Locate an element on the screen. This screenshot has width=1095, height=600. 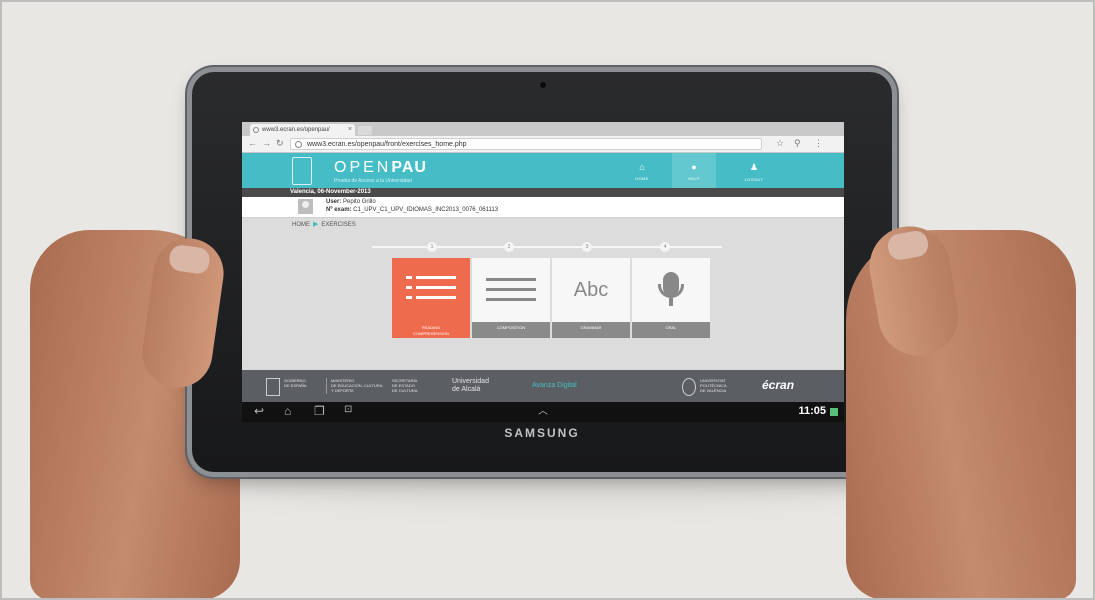
exercise-card-reading: READING COMPREHENSION is located at coordinates (431, 298).